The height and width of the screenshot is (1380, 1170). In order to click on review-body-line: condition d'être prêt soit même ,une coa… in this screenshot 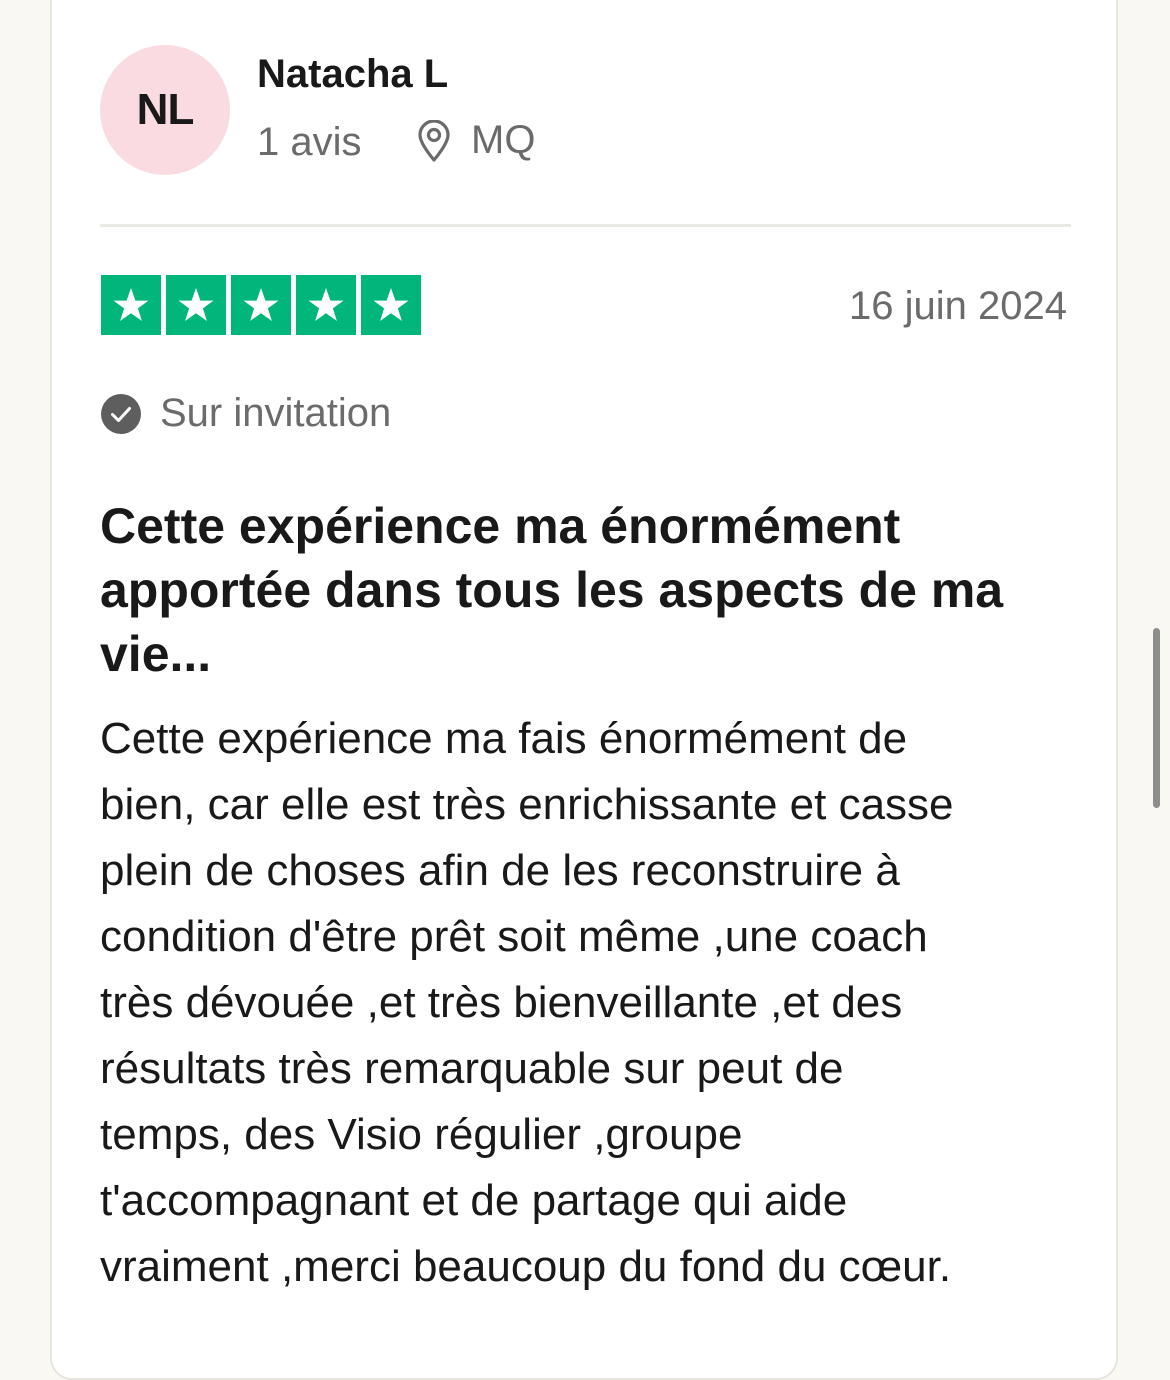, I will do `click(514, 936)`.